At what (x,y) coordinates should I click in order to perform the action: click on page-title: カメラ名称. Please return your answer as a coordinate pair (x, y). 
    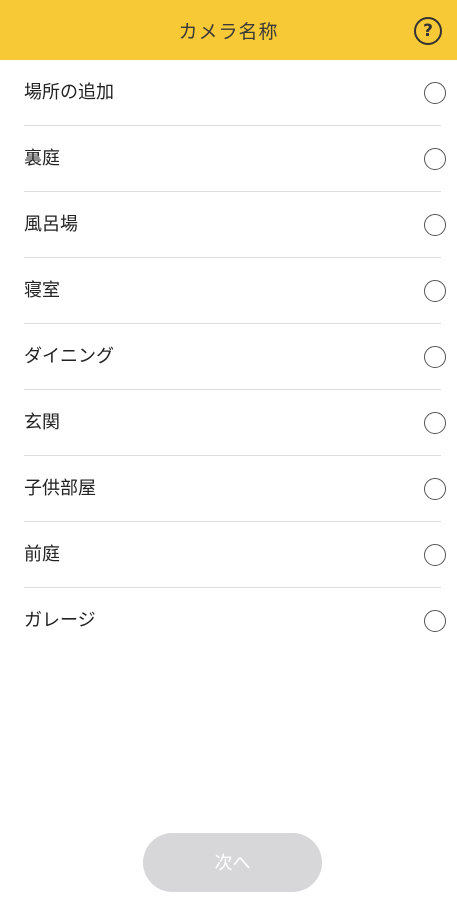
    Looking at the image, I should click on (228, 32).